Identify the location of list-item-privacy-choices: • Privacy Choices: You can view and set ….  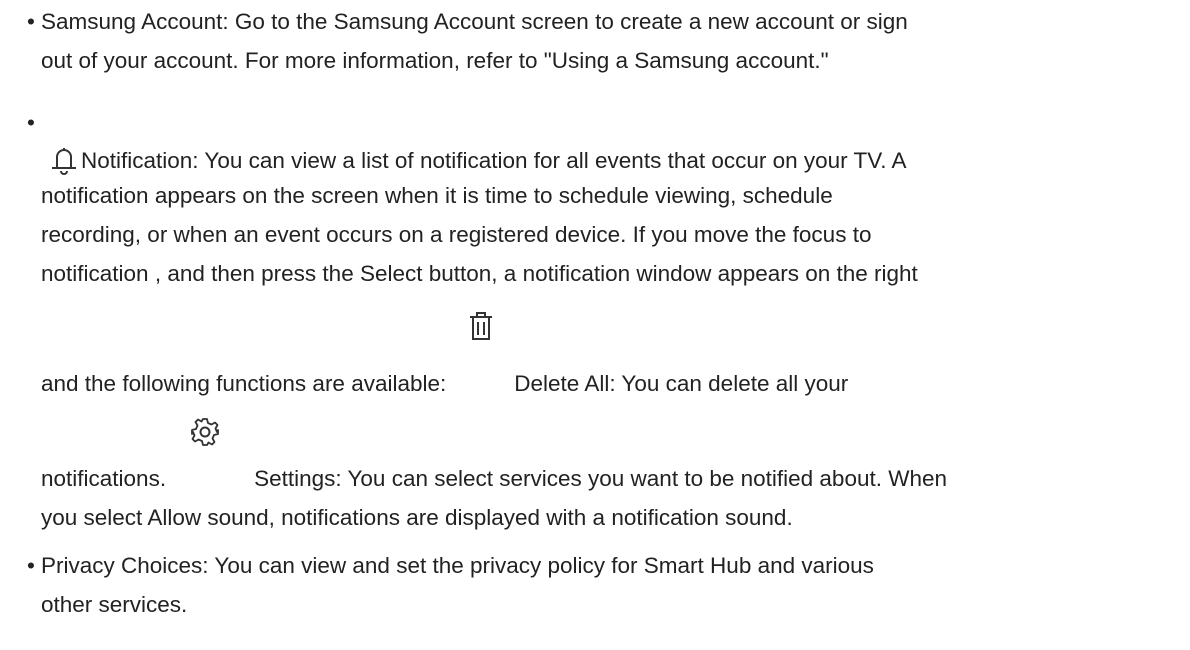
(601, 585).